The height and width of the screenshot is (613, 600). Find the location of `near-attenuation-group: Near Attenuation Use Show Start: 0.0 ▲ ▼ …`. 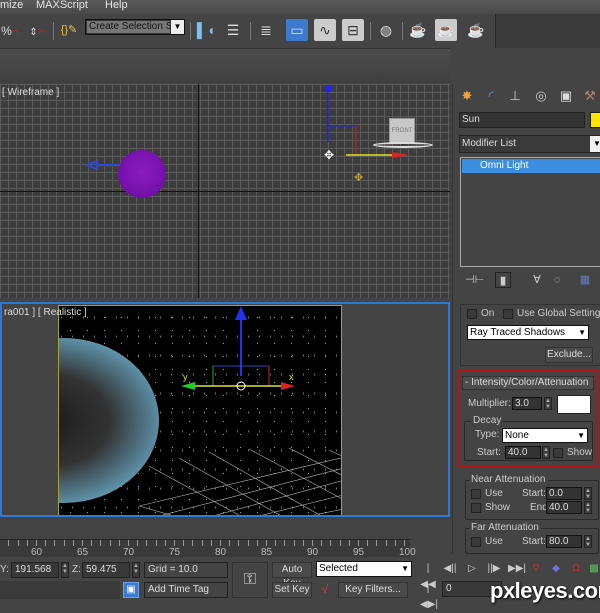

near-attenuation-group: Near Attenuation Use Show Start: 0.0 ▲ ▼ … is located at coordinates (532, 497).